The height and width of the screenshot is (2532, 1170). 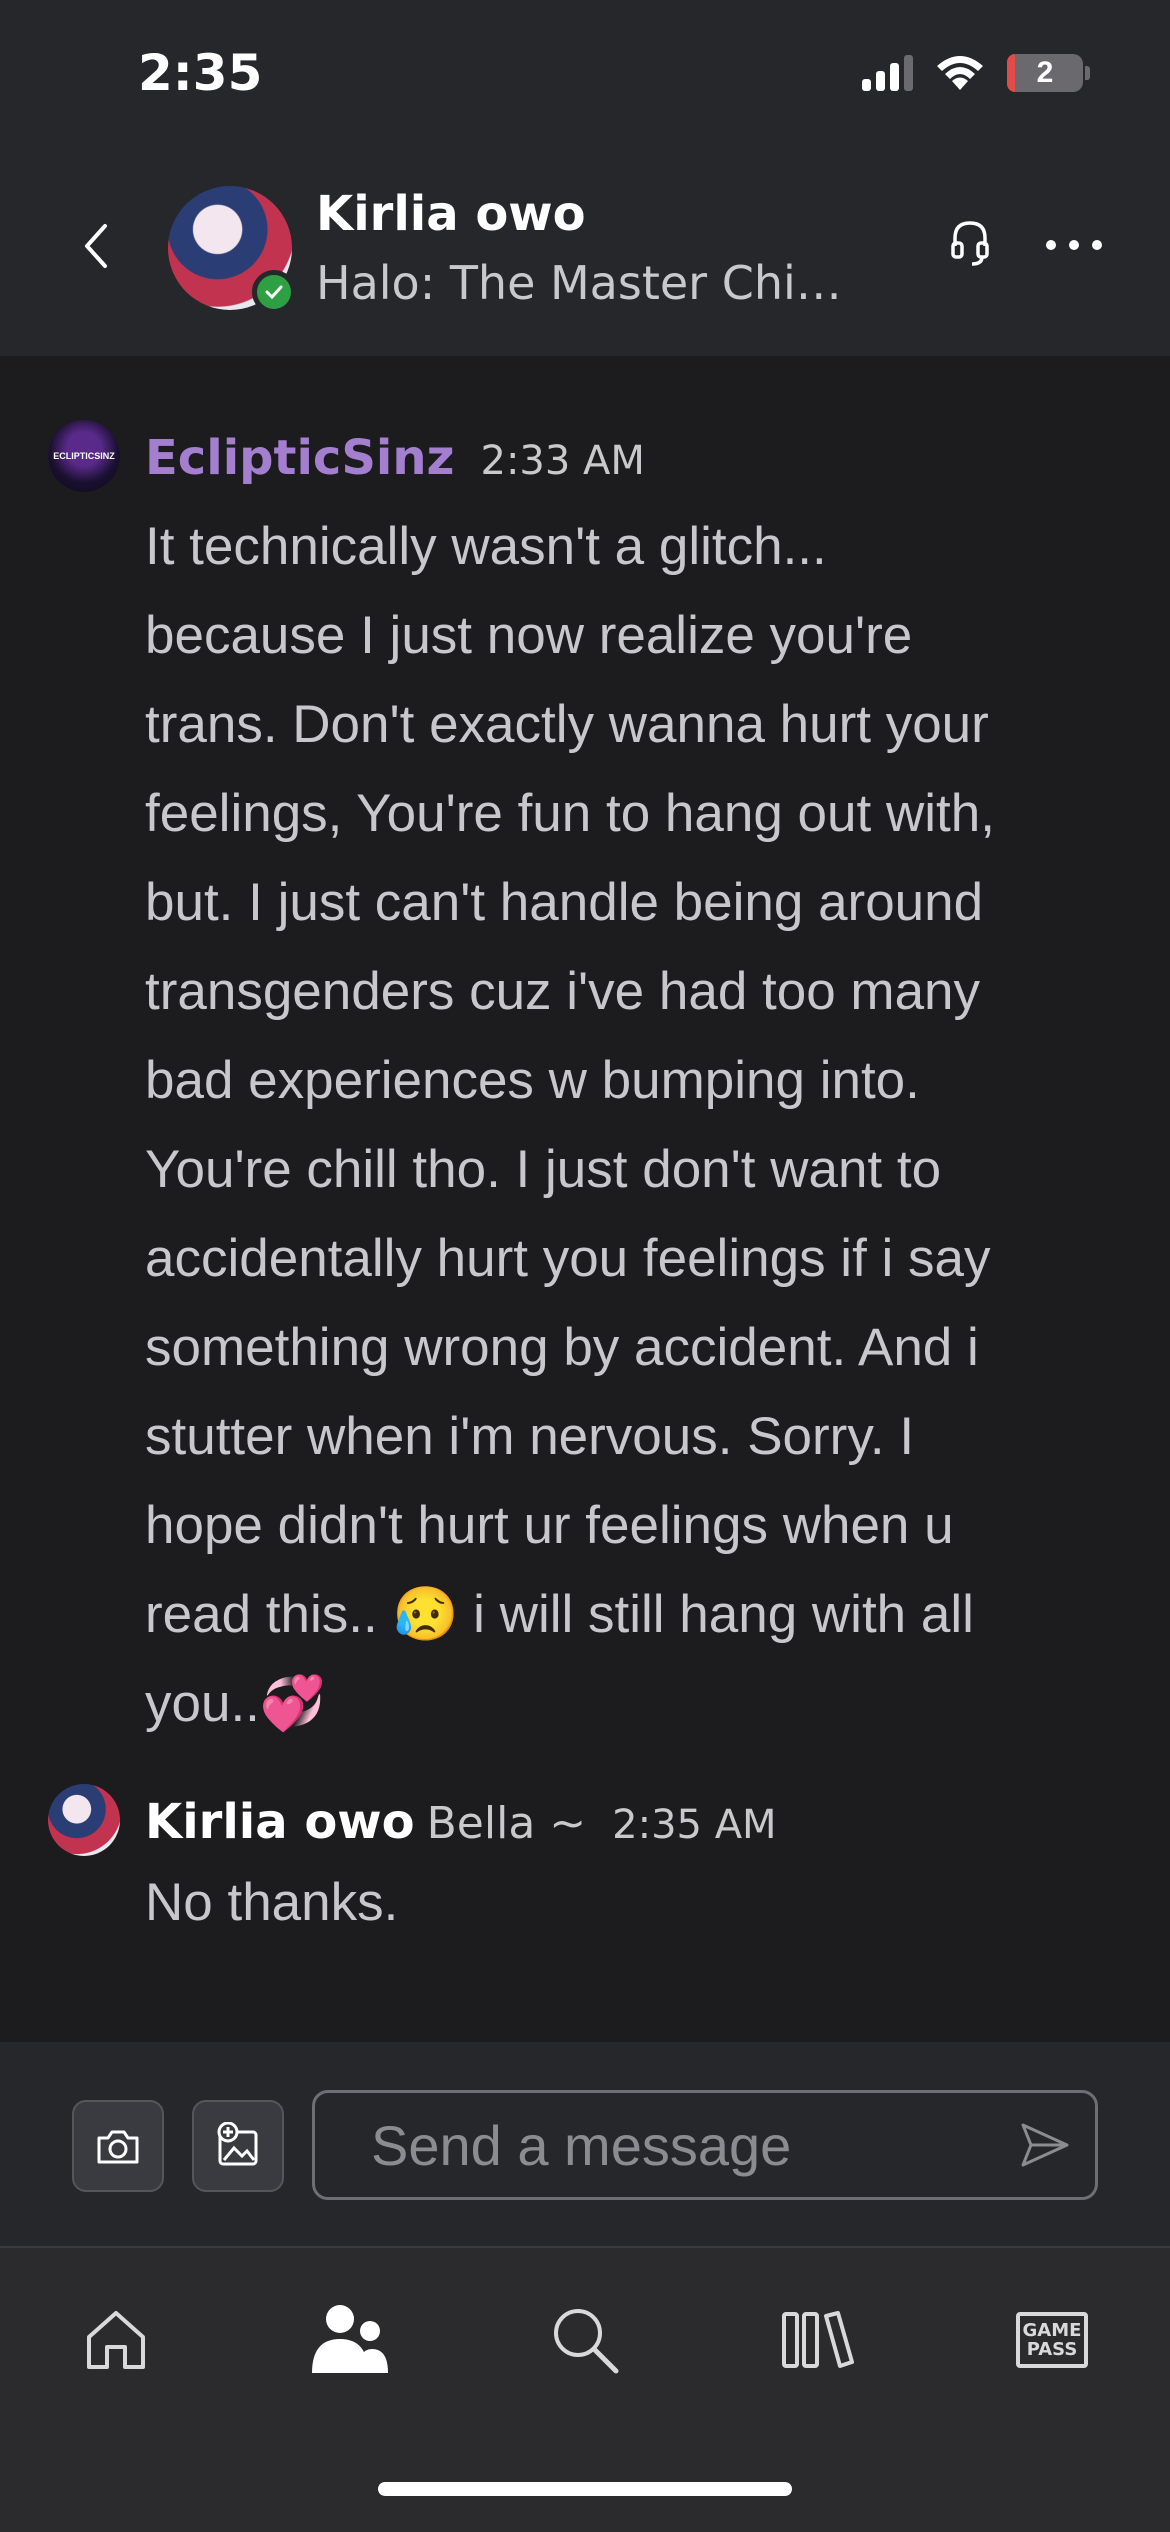 What do you see at coordinates (530, 1436) in the screenshot?
I see `message-line: stutter when i'm nervous. Sorry. I` at bounding box center [530, 1436].